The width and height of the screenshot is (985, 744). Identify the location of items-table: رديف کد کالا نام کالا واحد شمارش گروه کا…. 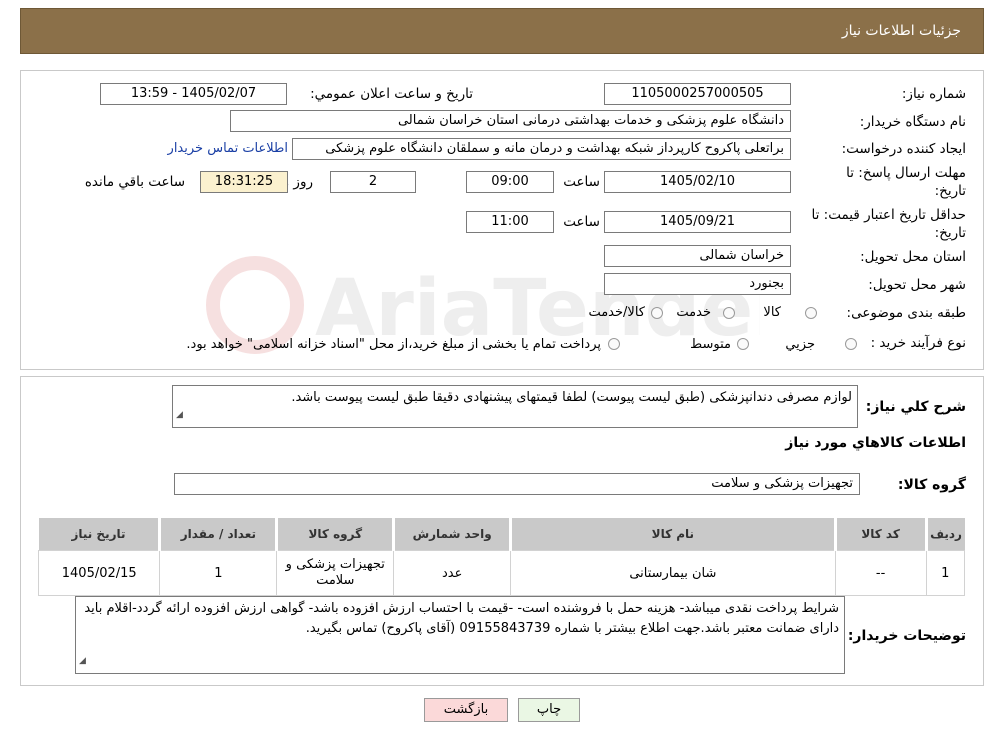
(501, 557).